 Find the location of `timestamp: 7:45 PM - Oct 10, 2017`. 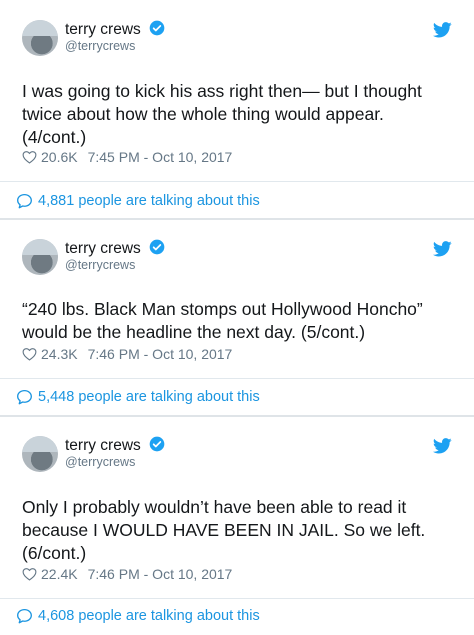

timestamp: 7:45 PM - Oct 10, 2017 is located at coordinates (160, 157).